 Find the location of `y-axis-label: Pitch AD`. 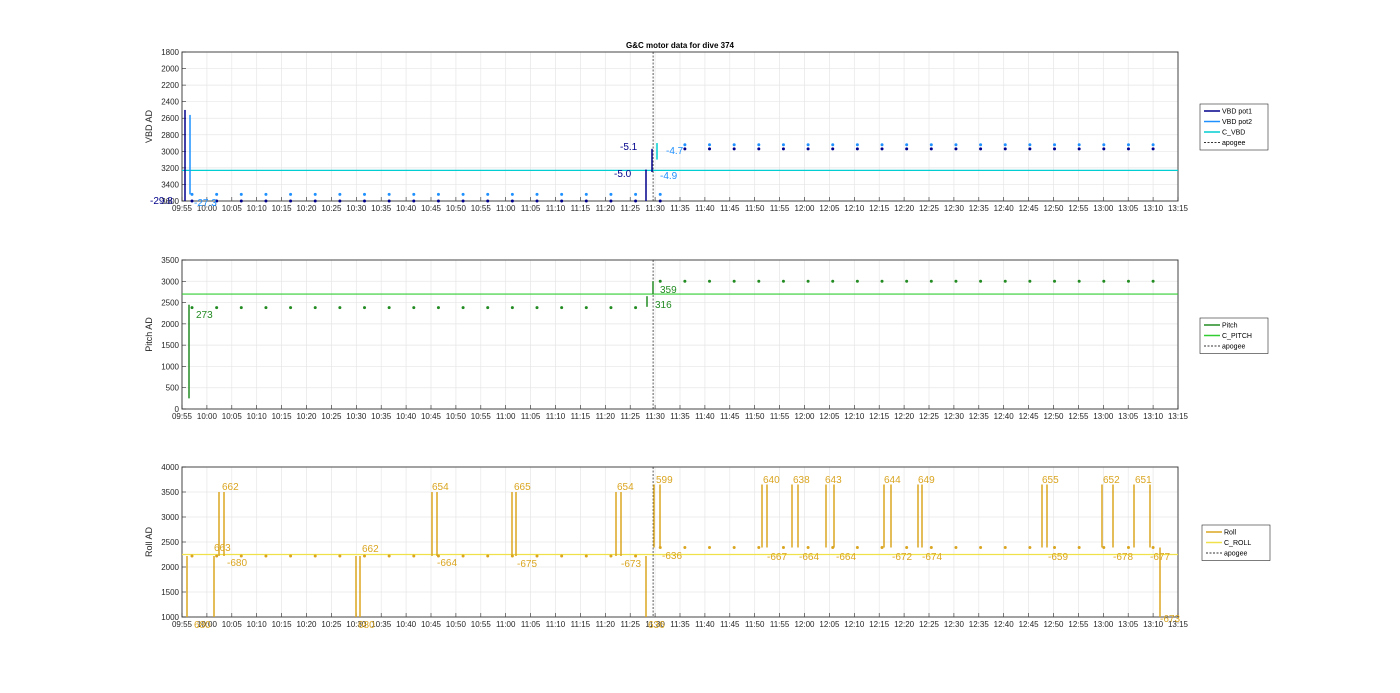

y-axis-label: Pitch AD is located at coordinates (149, 334).